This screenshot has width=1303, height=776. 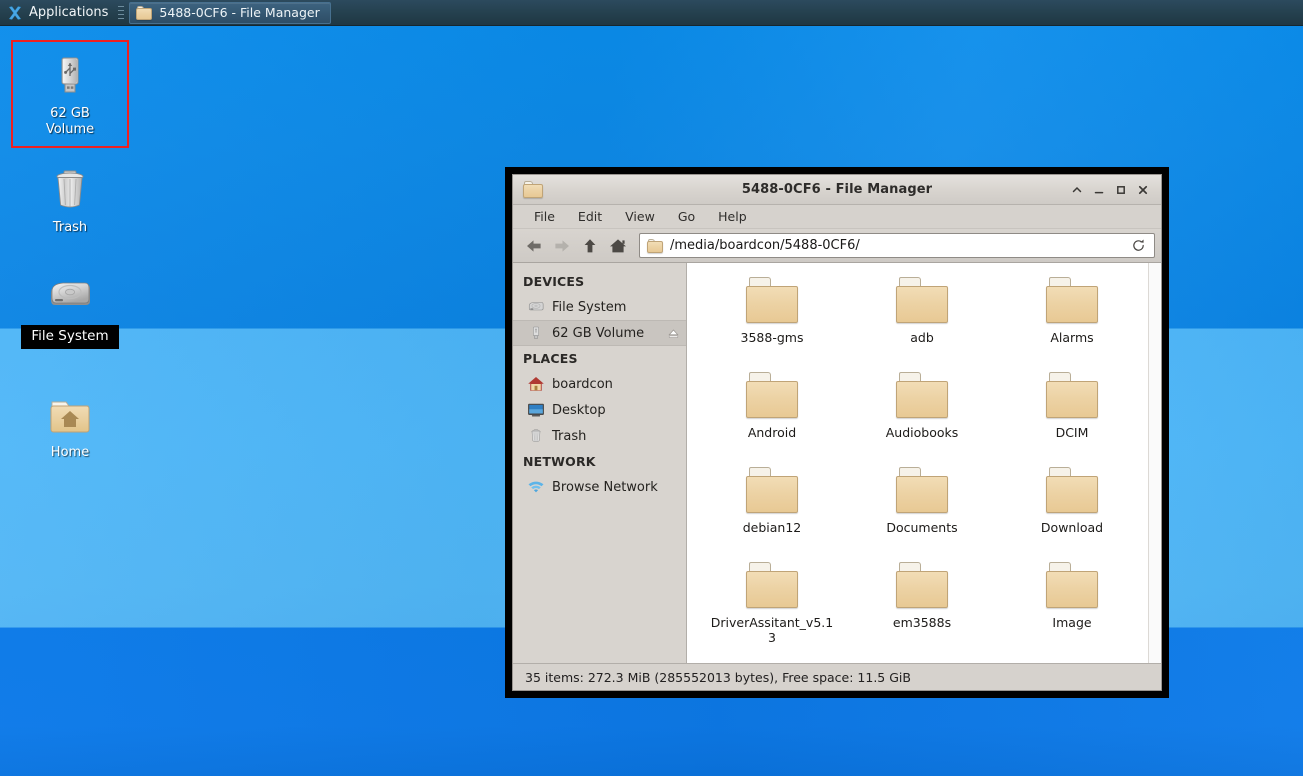 I want to click on file-item-label: debian12, so click(x=772, y=527).